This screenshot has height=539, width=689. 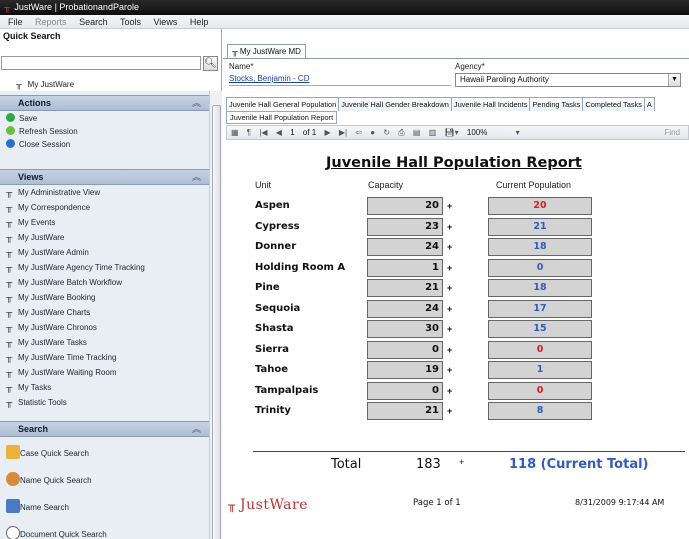 I want to click on page-input: 1, so click(x=292, y=132).